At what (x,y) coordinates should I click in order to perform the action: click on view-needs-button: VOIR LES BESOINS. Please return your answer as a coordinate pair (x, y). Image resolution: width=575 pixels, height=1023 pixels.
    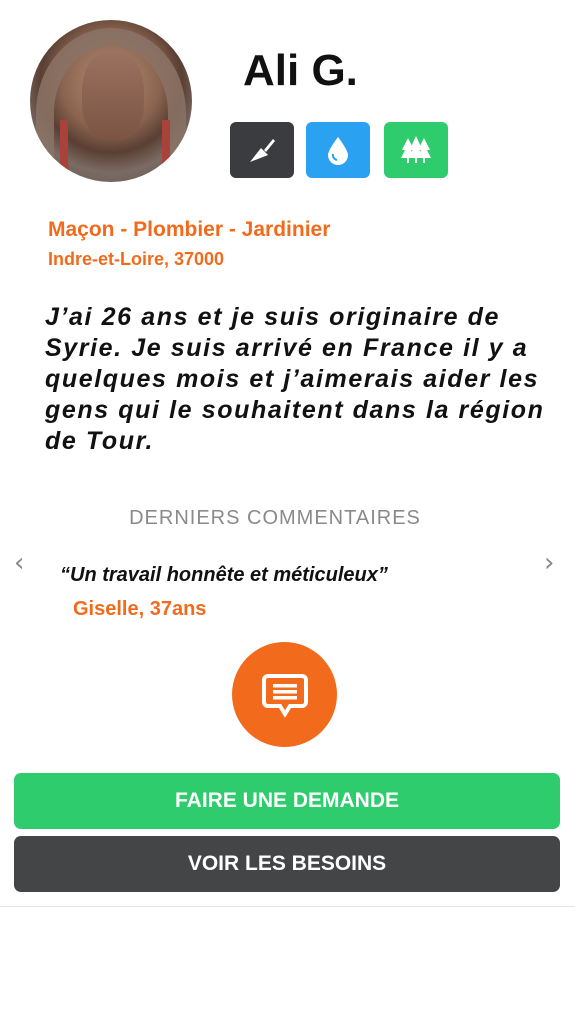
    Looking at the image, I should click on (287, 864).